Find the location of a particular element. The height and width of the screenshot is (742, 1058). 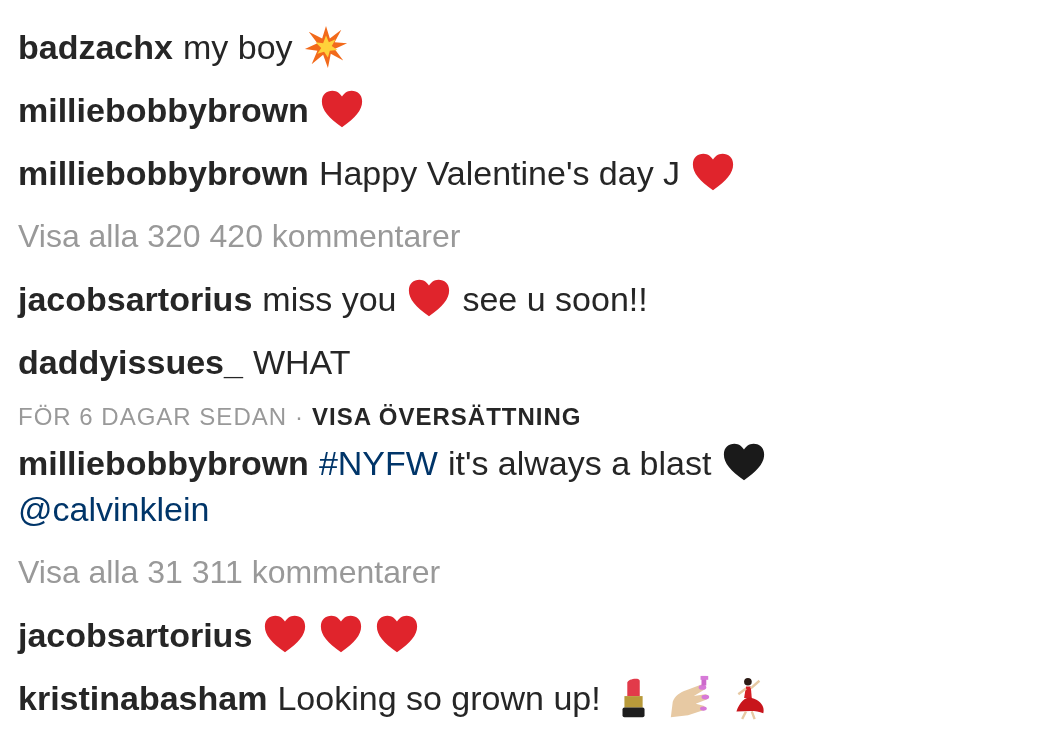

comment-text: Happy Valentine's day J is located at coordinates (499, 173).